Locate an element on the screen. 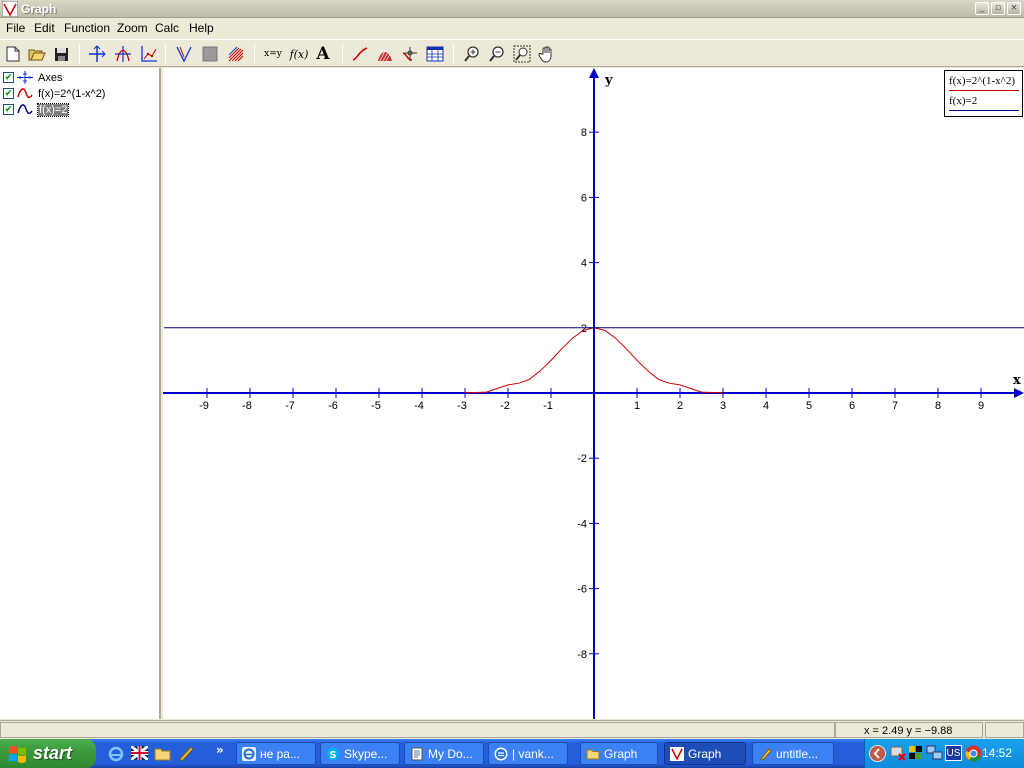 This screenshot has width=1024, height=768. tray-collapse-icon is located at coordinates (877, 753).